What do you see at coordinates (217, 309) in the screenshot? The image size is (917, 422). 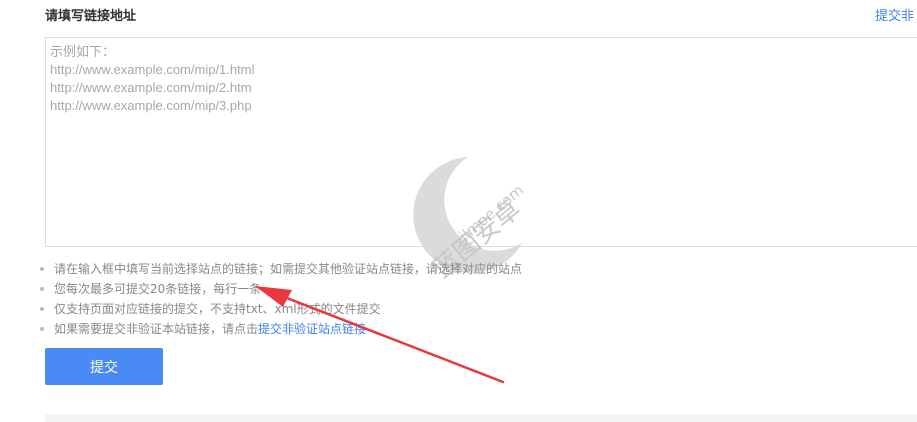 I see `tip-text: 仅支持页面对应链接的提交，不支持txt、xml形式的文件提交` at bounding box center [217, 309].